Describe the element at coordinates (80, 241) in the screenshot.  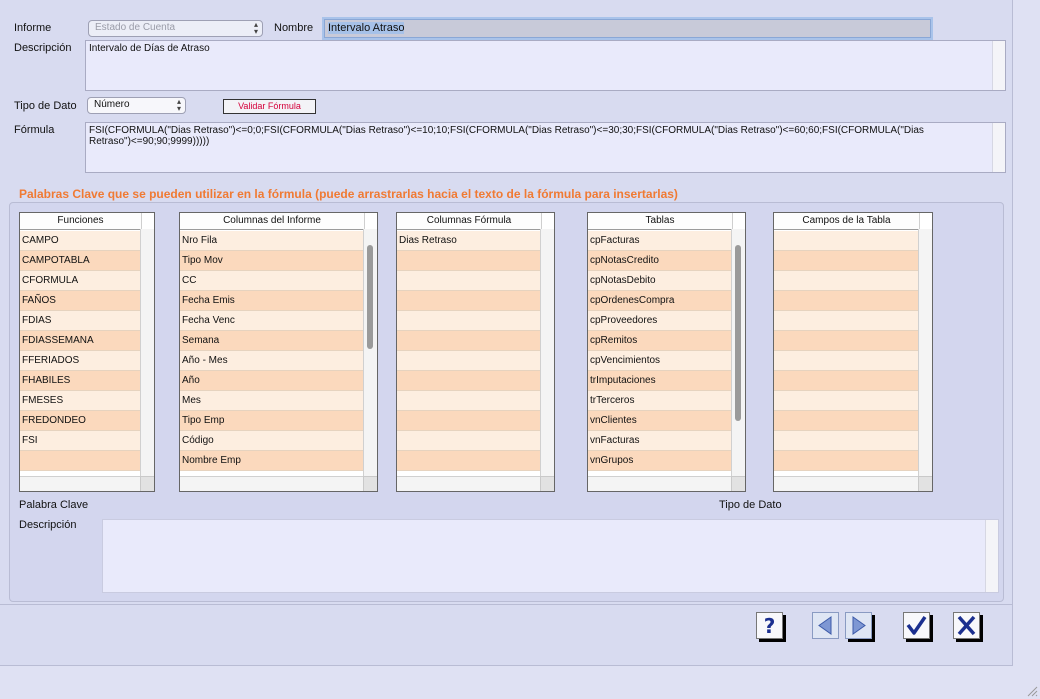
I see `list-item: CAMPO` at that location.